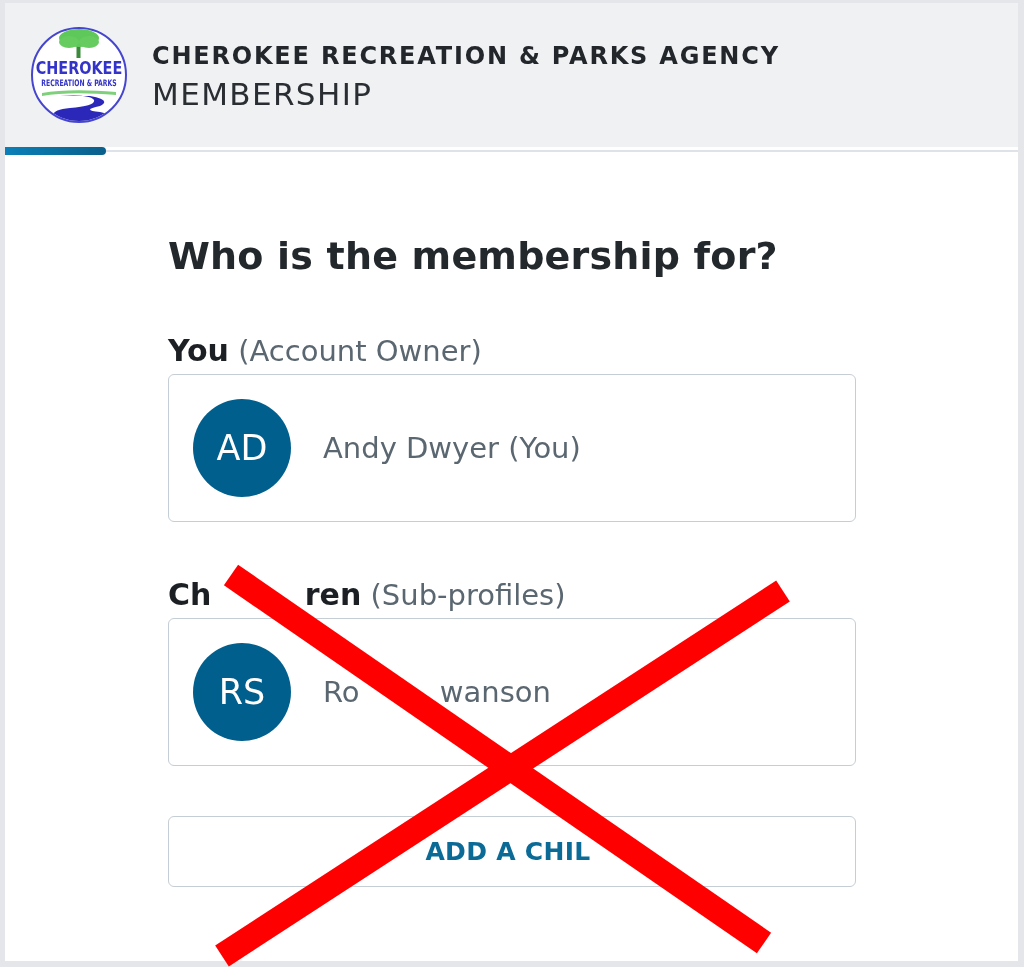 The height and width of the screenshot is (967, 1024). Describe the element at coordinates (79, 105) in the screenshot. I see `river-icon` at that location.